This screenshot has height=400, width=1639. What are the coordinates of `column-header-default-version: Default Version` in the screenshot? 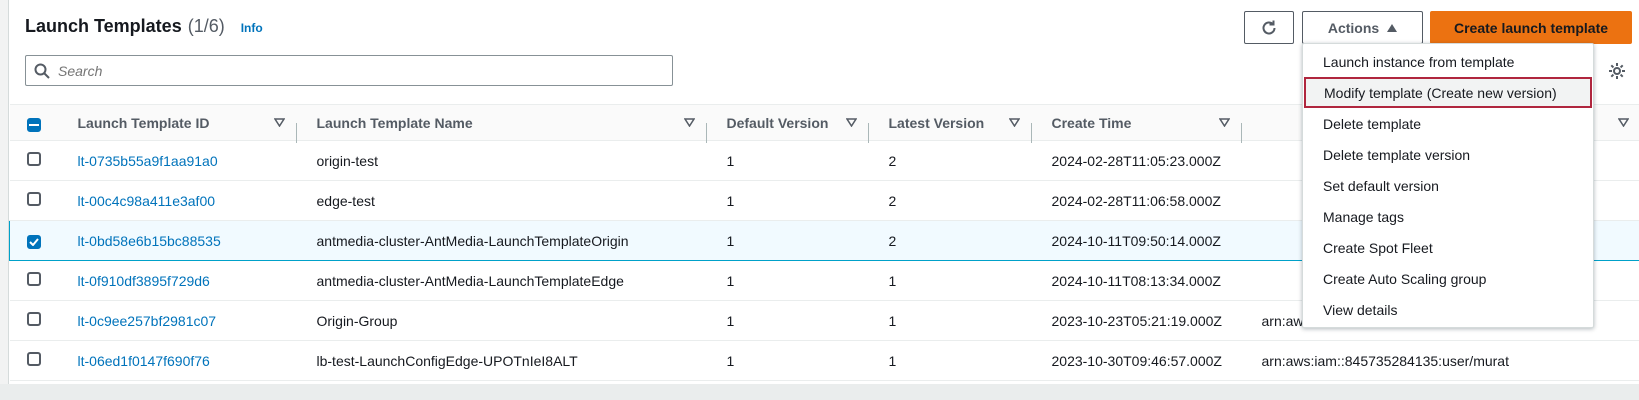 It's located at (787, 123).